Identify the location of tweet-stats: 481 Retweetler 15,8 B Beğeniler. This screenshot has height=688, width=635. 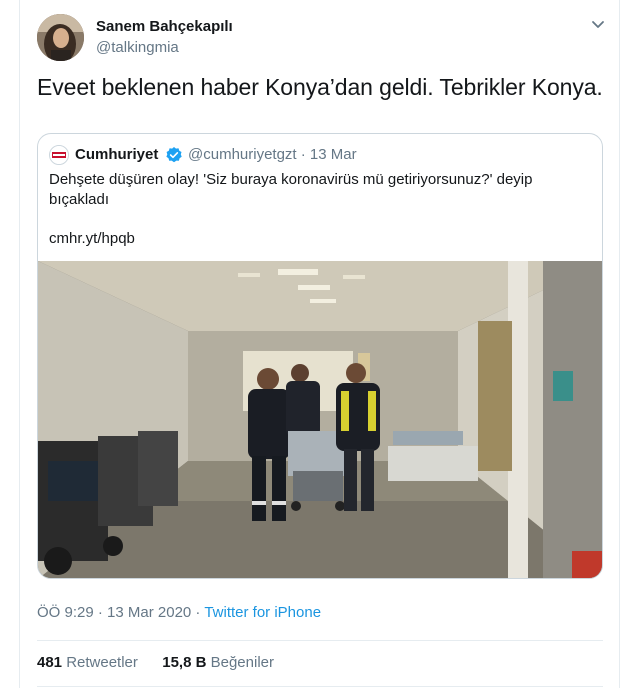
(155, 662).